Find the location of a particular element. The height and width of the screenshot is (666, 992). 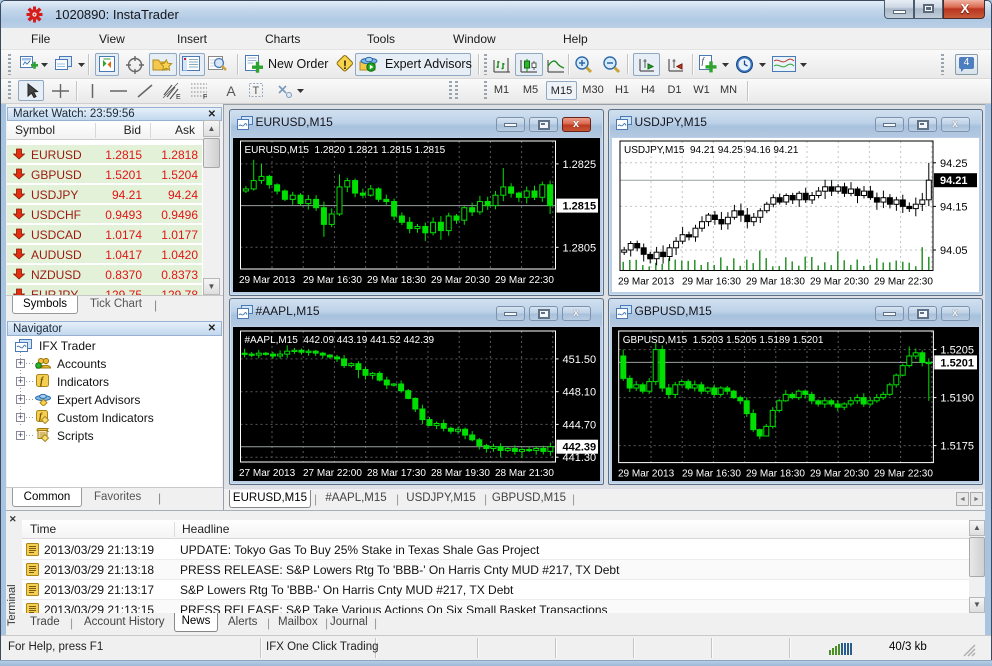

svg-text:#AAPL,M15 442.09 443.19 441.5: #AAPL,M15 442.09 443.19 441.52 442.39 is located at coordinates (339, 340).